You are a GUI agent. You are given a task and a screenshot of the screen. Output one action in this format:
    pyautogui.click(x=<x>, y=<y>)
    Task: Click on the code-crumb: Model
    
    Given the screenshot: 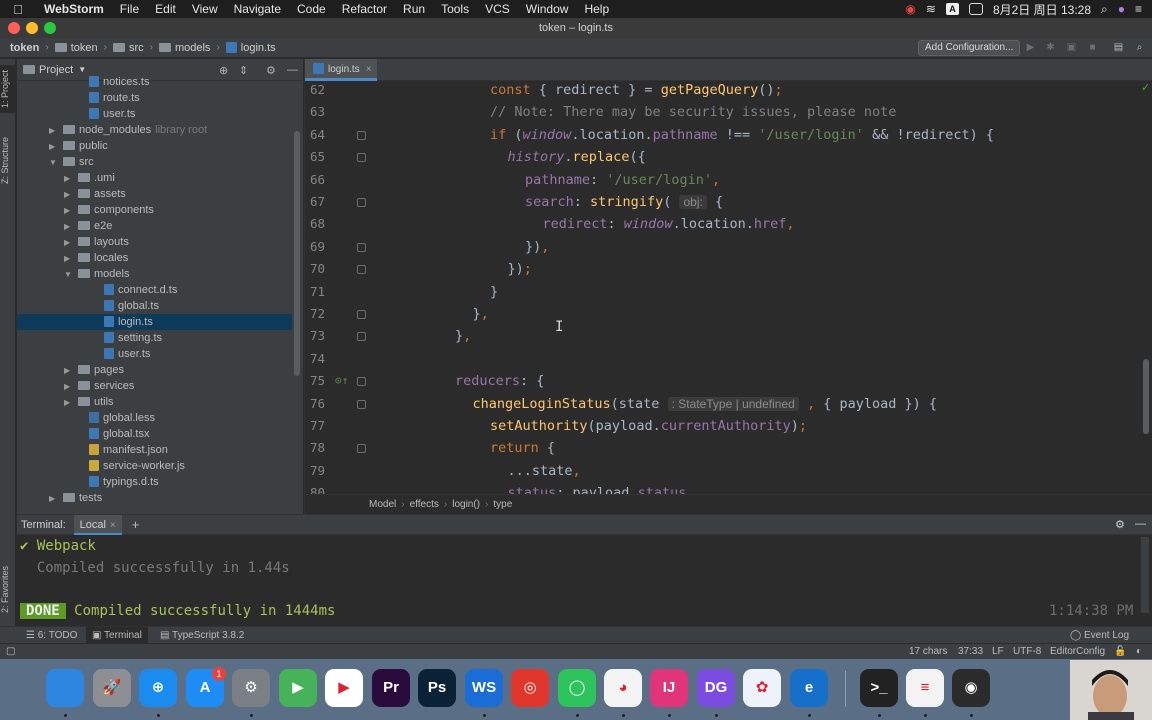 What is the action you would take?
    pyautogui.click(x=382, y=504)
    